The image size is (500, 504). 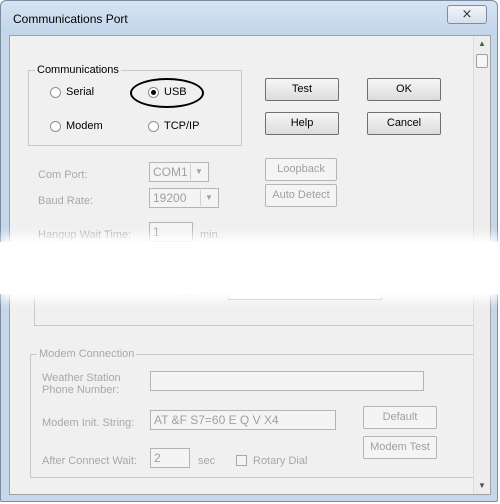 I want to click on radio-tcpip-label: TCP/IP, so click(x=182, y=126).